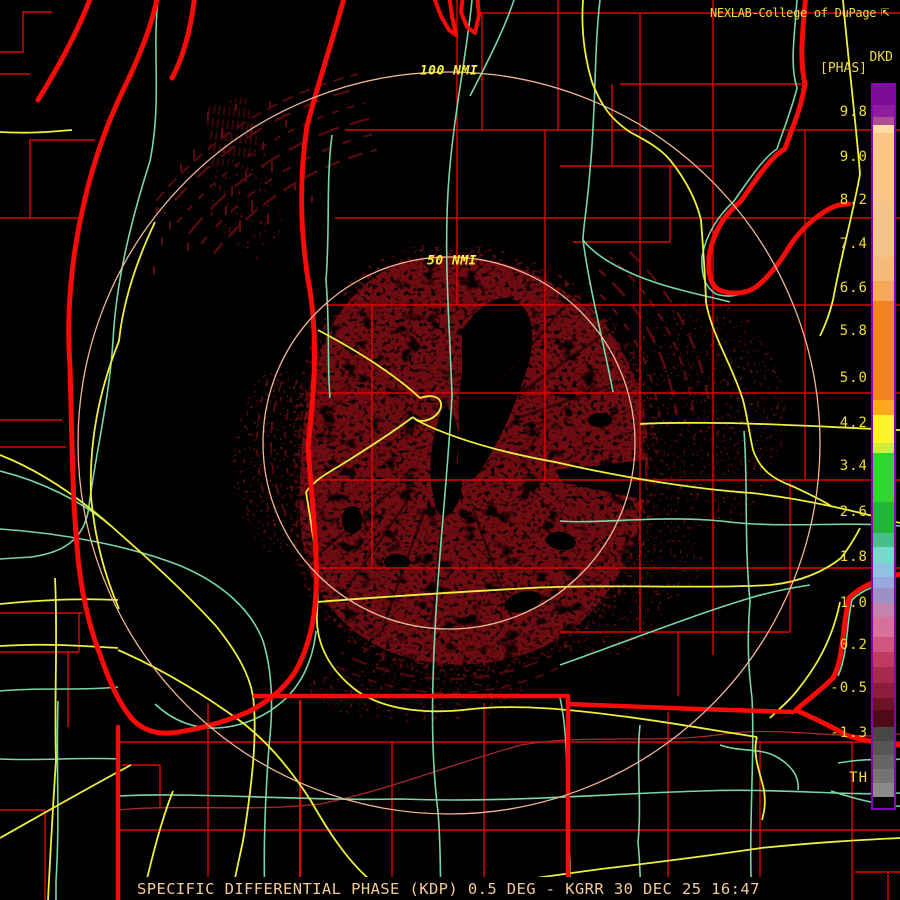 The width and height of the screenshot is (900, 900). I want to click on product-code-label: DKD, so click(881, 57).